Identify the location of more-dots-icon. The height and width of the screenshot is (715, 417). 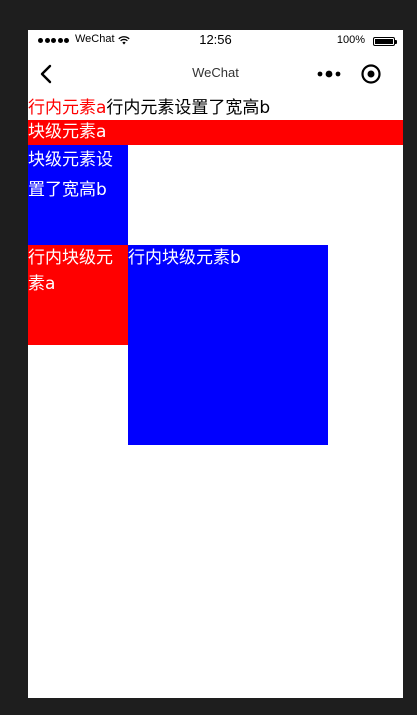
(329, 74).